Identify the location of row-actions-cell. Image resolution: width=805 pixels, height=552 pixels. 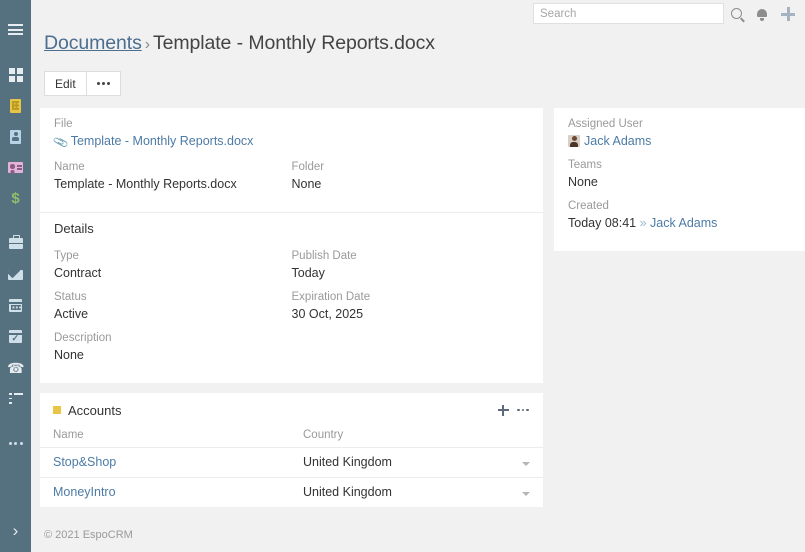
(526, 462).